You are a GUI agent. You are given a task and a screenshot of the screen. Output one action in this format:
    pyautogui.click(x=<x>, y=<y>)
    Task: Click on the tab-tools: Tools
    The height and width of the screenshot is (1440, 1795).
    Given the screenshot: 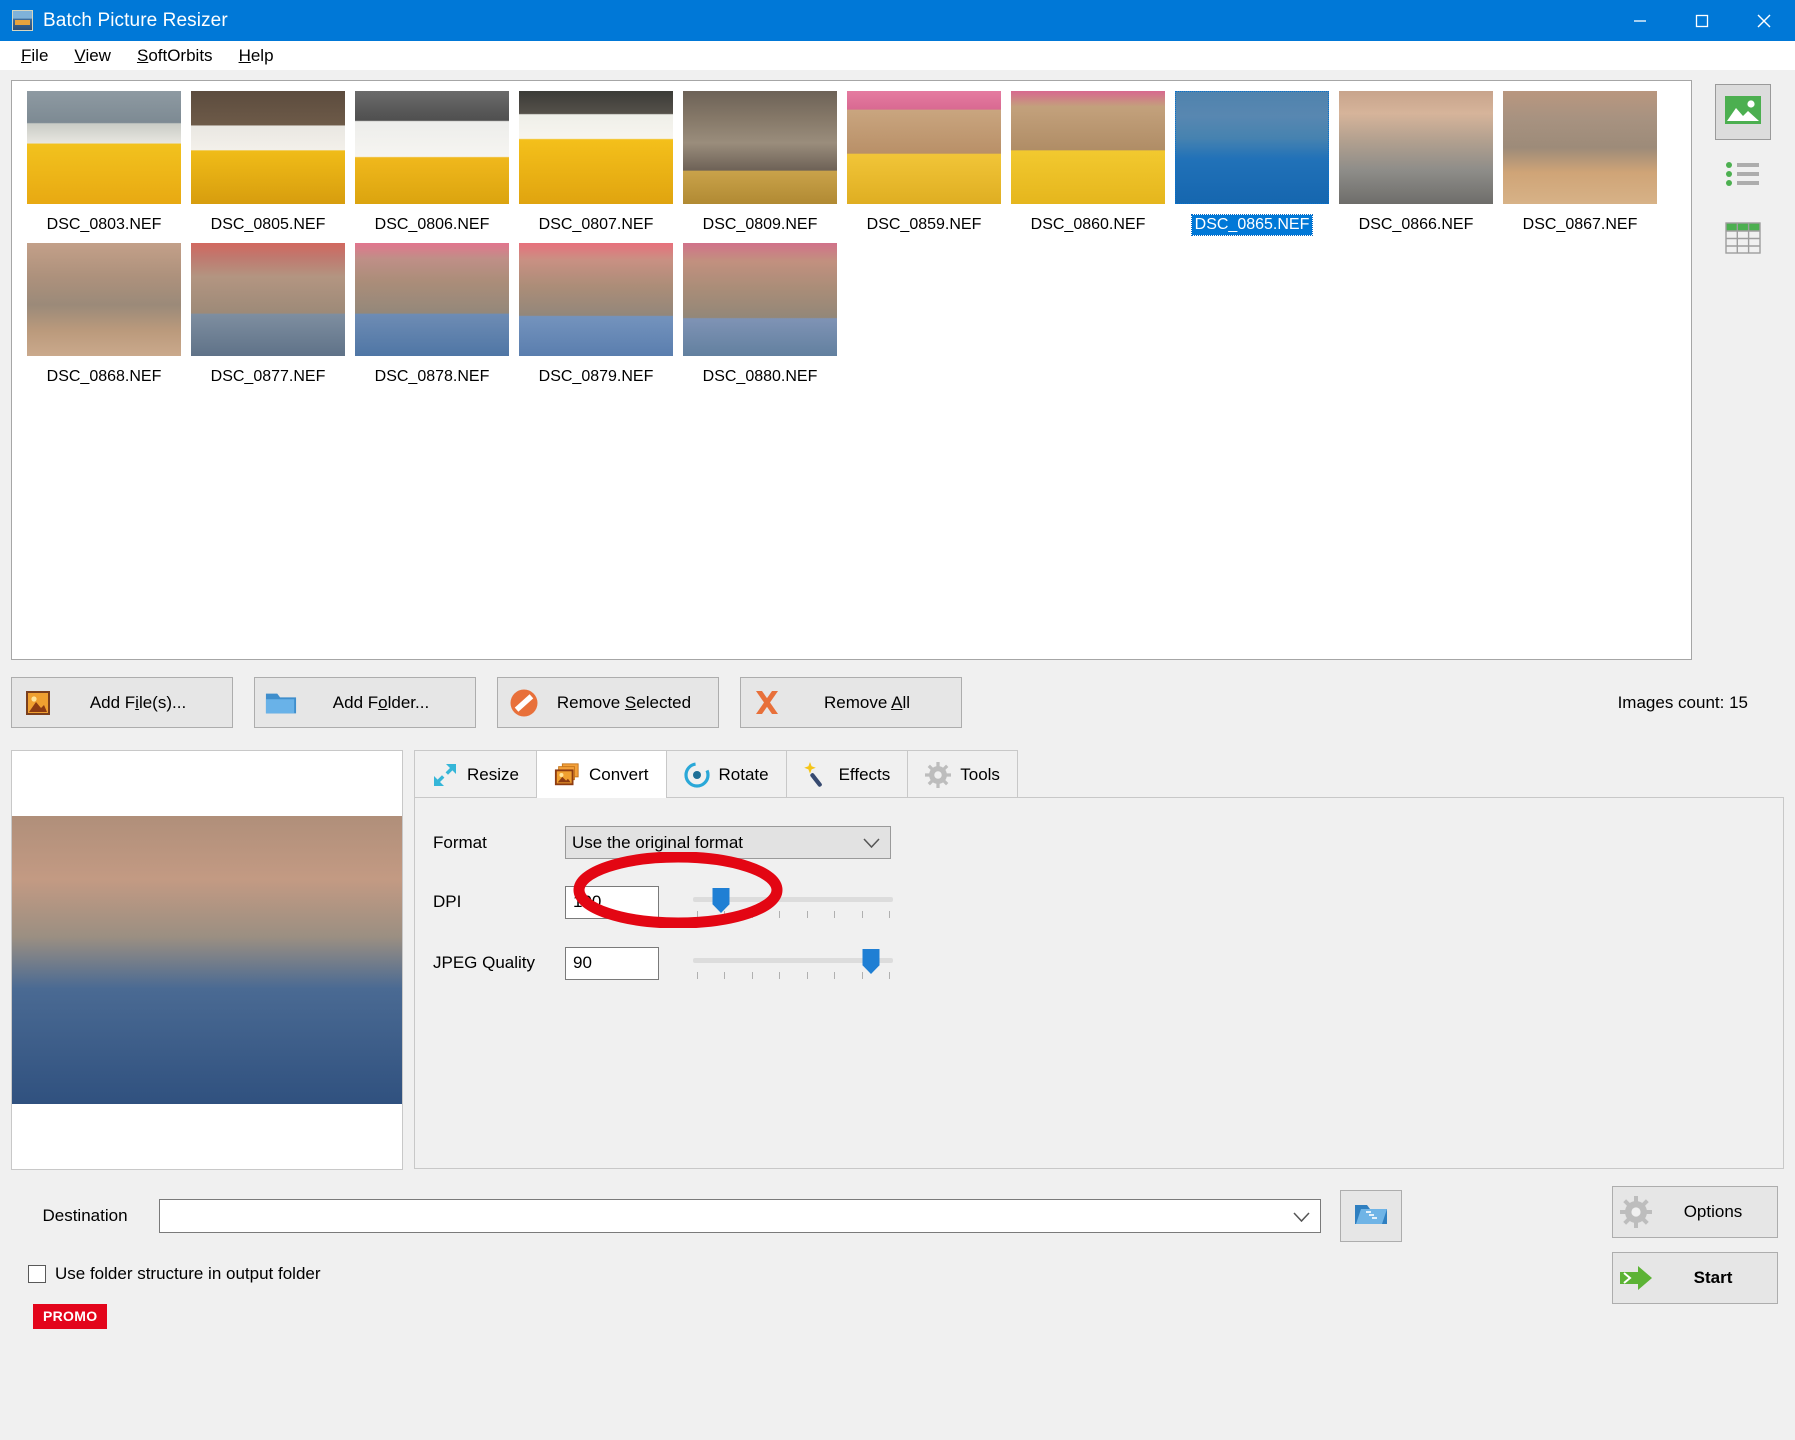 What is the action you would take?
    pyautogui.click(x=962, y=774)
    